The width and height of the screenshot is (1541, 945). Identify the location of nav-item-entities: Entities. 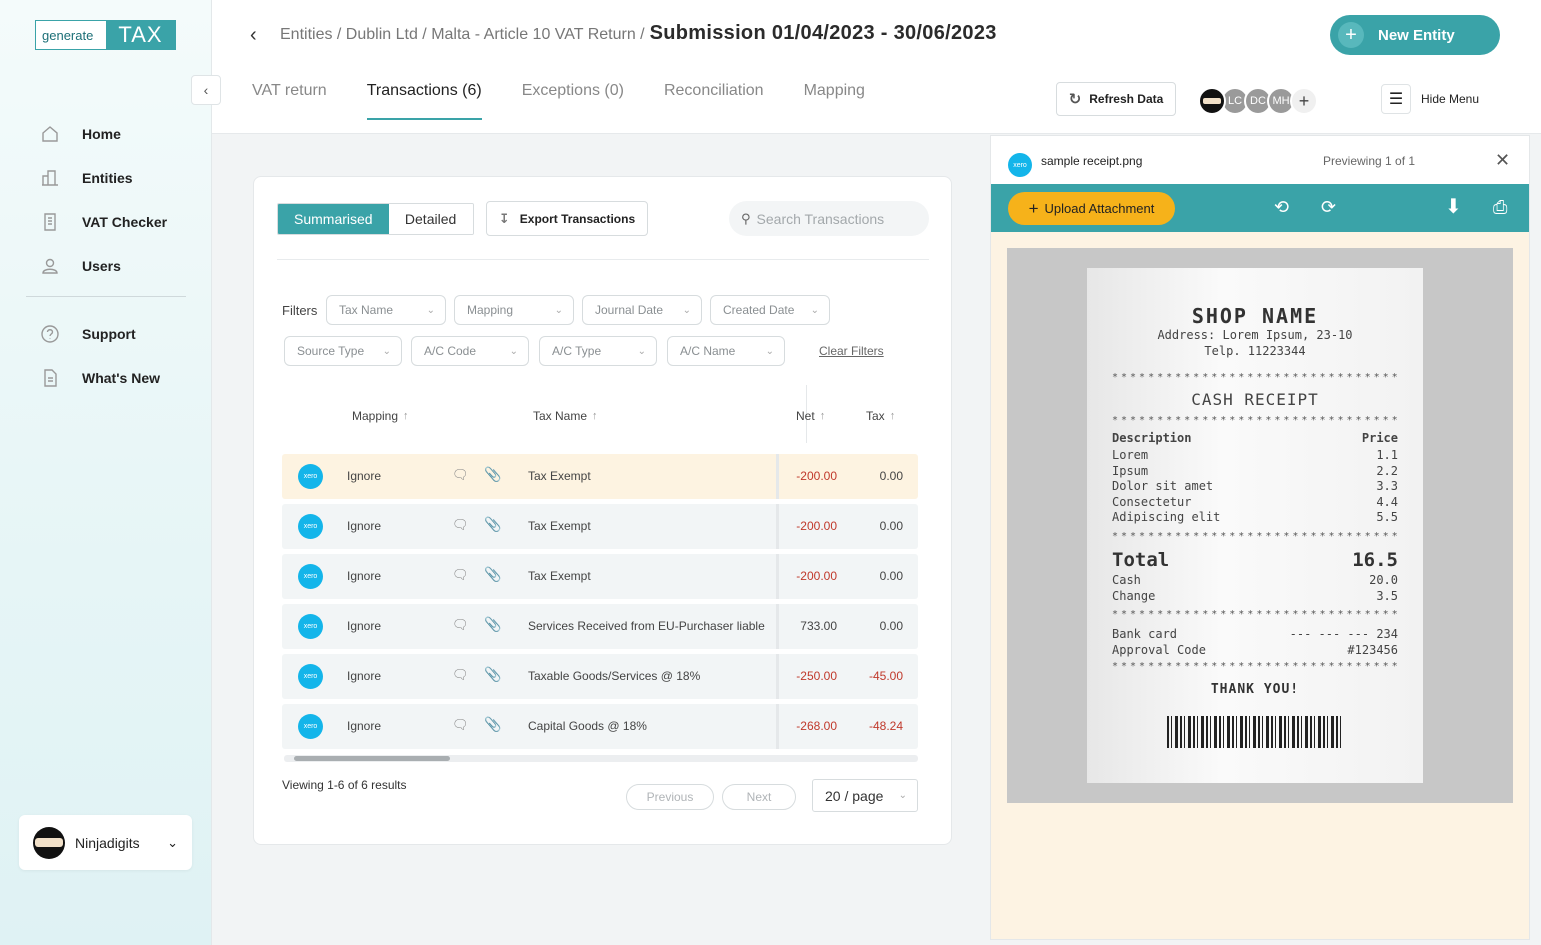
(103, 178).